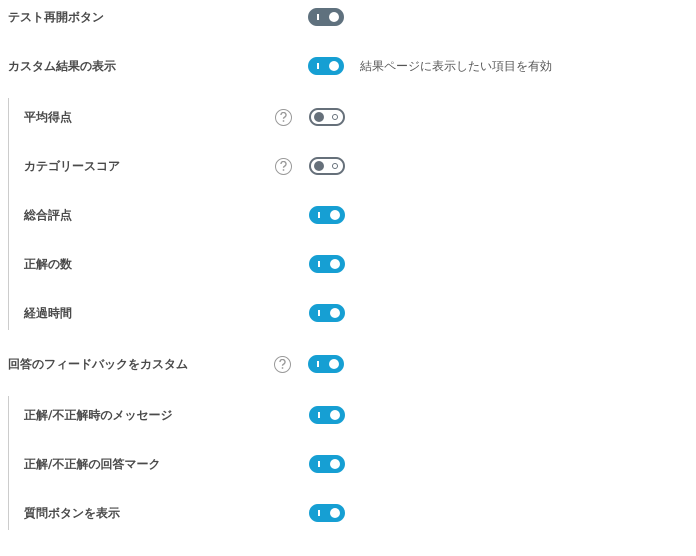 The image size is (696, 556). What do you see at coordinates (93, 464) in the screenshot?
I see `setting-label: 正解/不正解の回答マーク` at bounding box center [93, 464].